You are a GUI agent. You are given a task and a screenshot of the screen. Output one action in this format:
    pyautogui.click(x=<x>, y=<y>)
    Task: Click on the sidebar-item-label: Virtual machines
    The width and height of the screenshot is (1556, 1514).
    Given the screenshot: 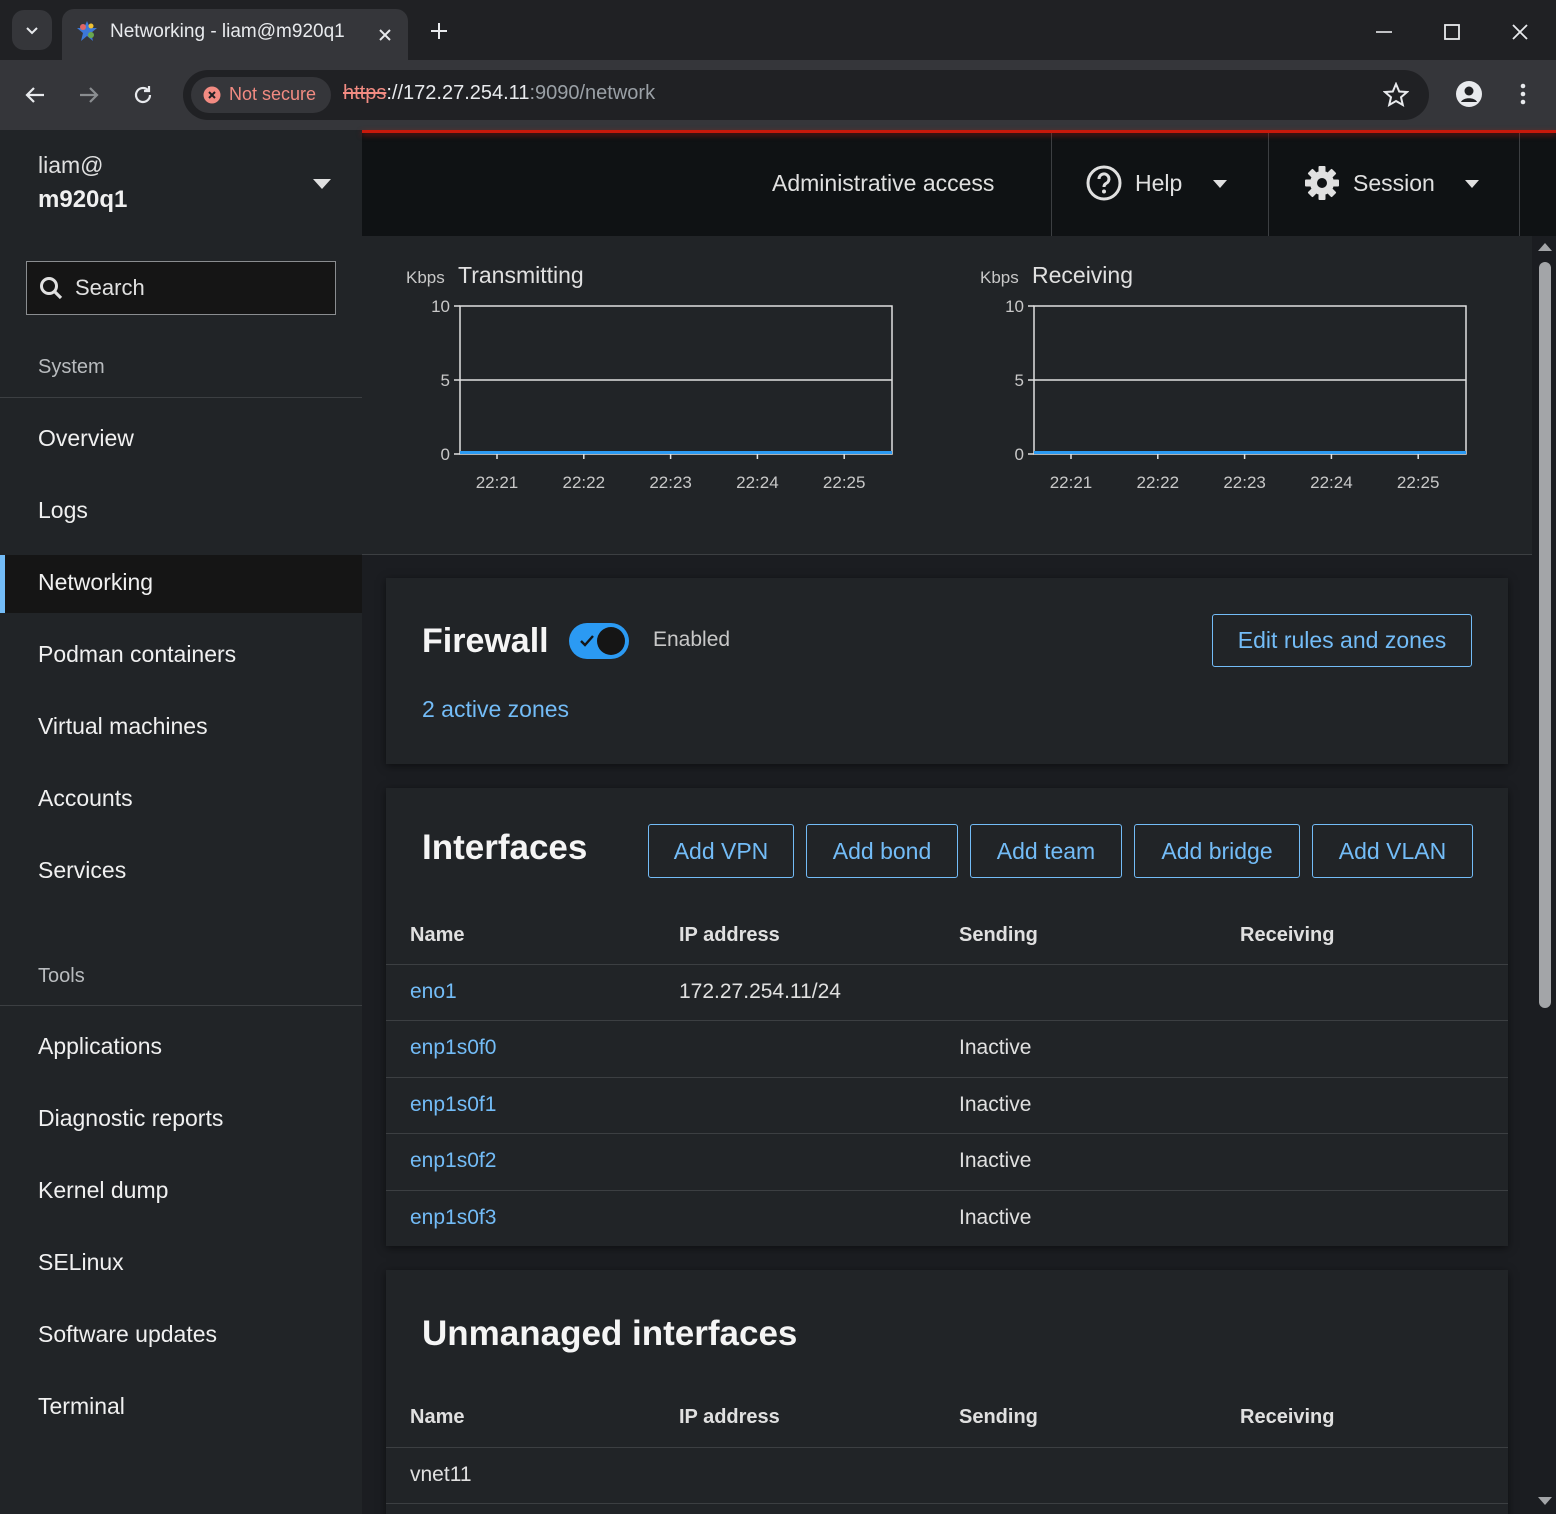 What is the action you would take?
    pyautogui.click(x=123, y=726)
    